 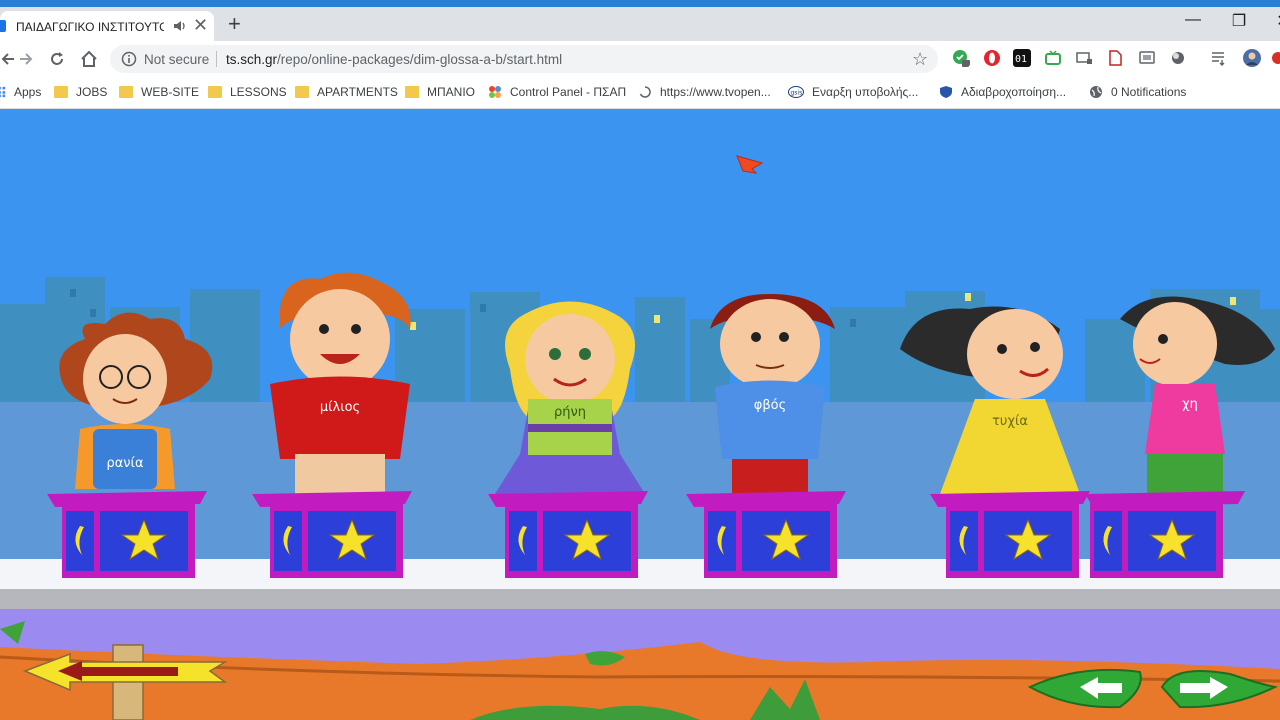 What do you see at coordinates (90, 27) in the screenshot?
I see `tab-title: ΠΑΙΔΑΓΩΓΙΚΟ ΙΝΣΤΙΤΟΥΤΟ -` at bounding box center [90, 27].